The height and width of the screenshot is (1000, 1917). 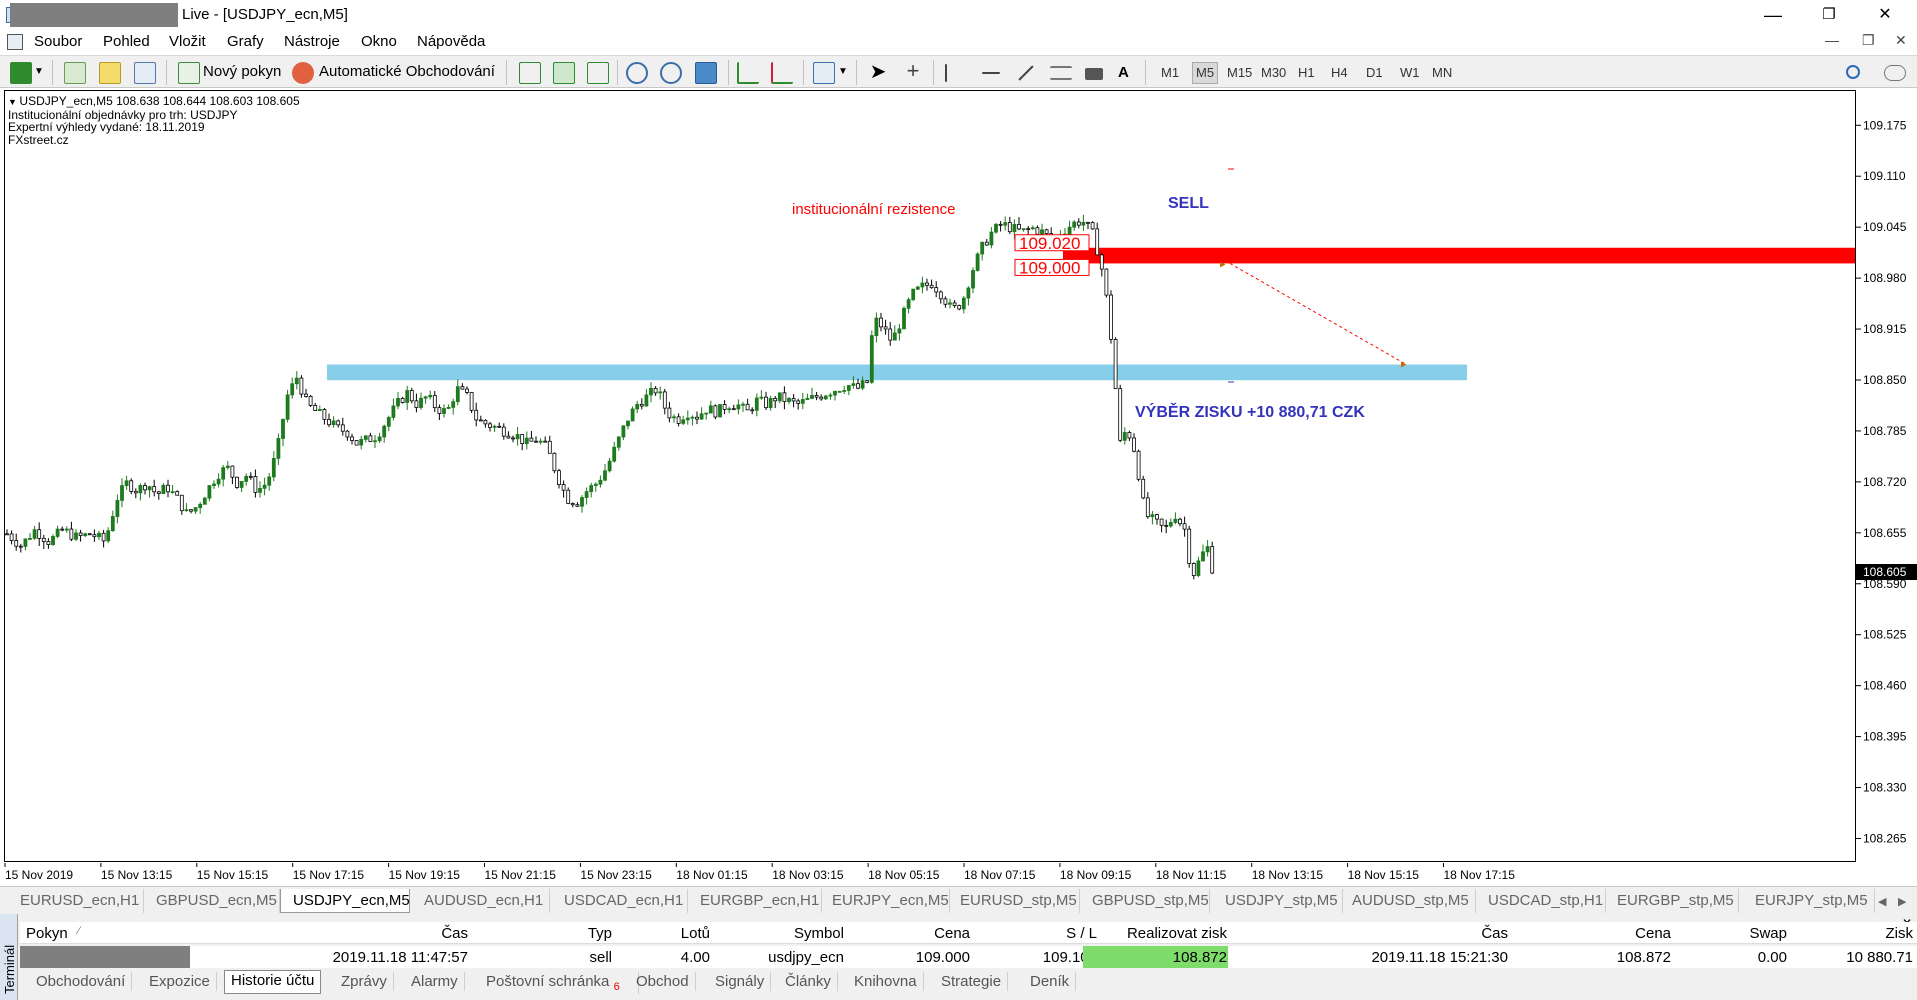 I want to click on col-cena-close: Cena, so click(x=1653, y=933).